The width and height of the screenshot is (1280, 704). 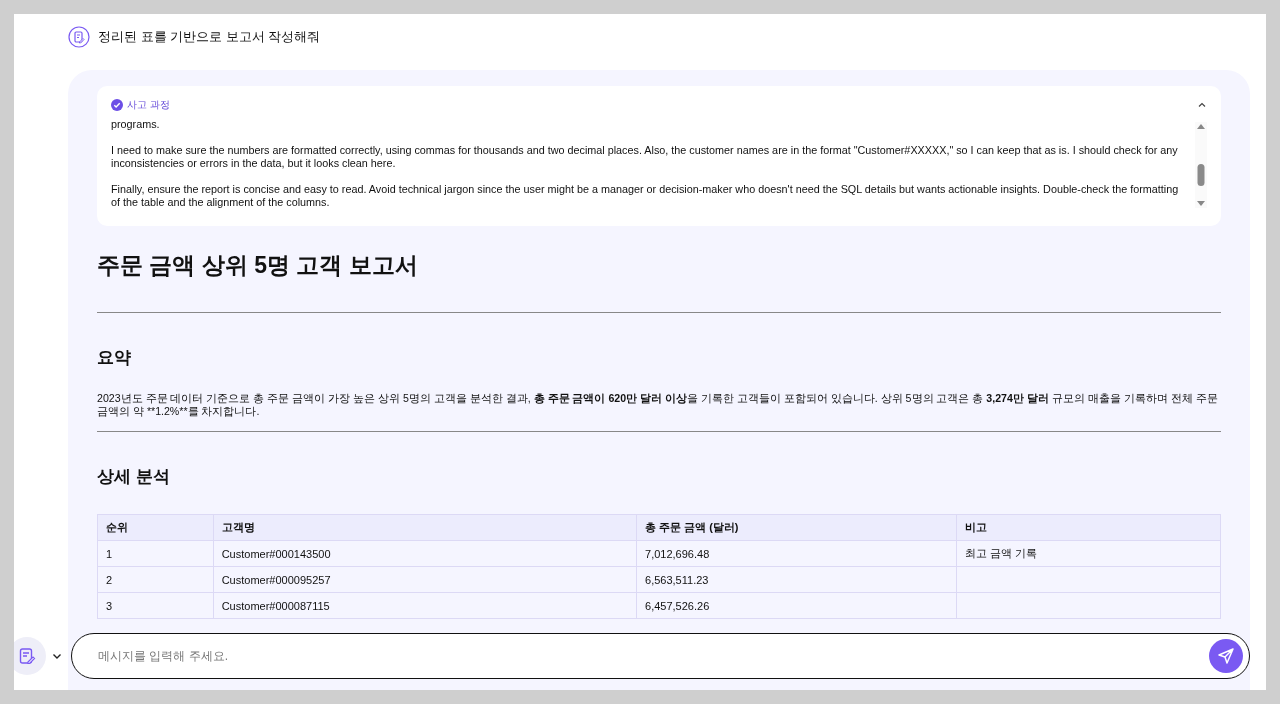 I want to click on table-cell: 1, so click(x=155, y=553).